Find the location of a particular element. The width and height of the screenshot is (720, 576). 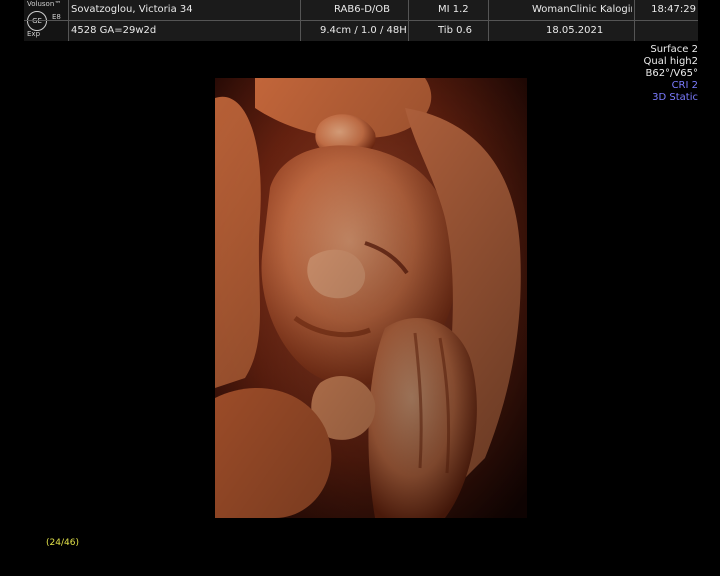

mi-value: MI 1.2 is located at coordinates (453, 9).